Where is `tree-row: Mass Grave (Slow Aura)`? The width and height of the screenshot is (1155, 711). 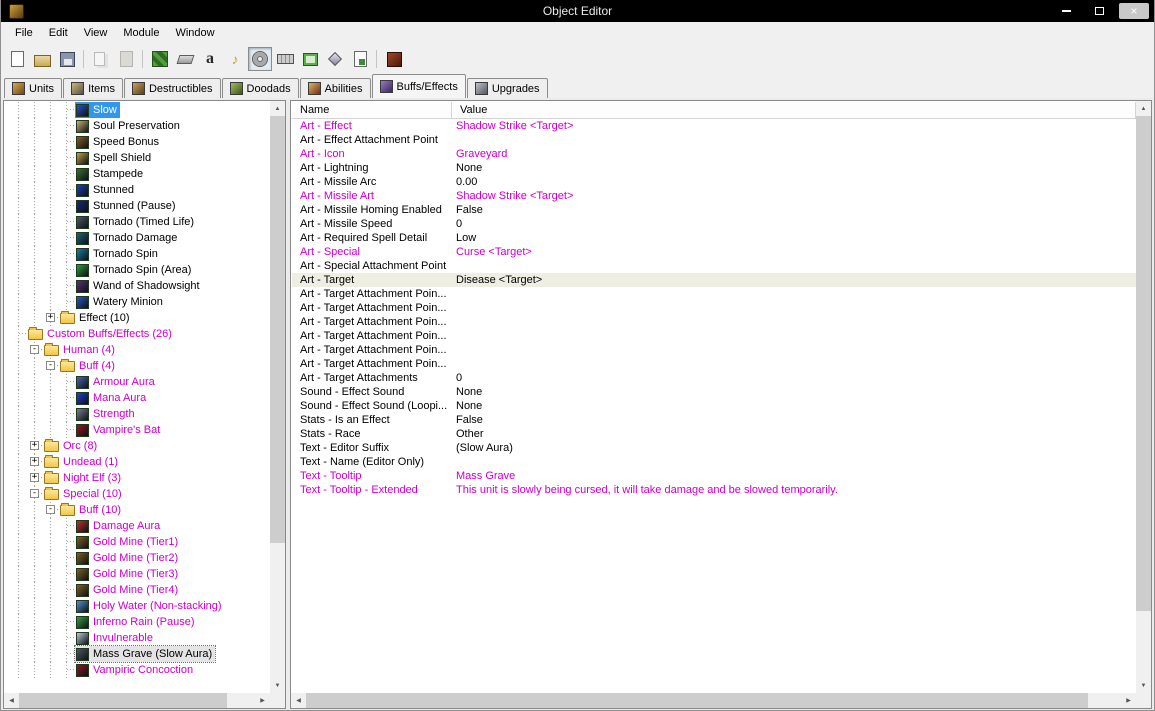
tree-row: Mass Grave (Slow Aura) is located at coordinates (137, 654).